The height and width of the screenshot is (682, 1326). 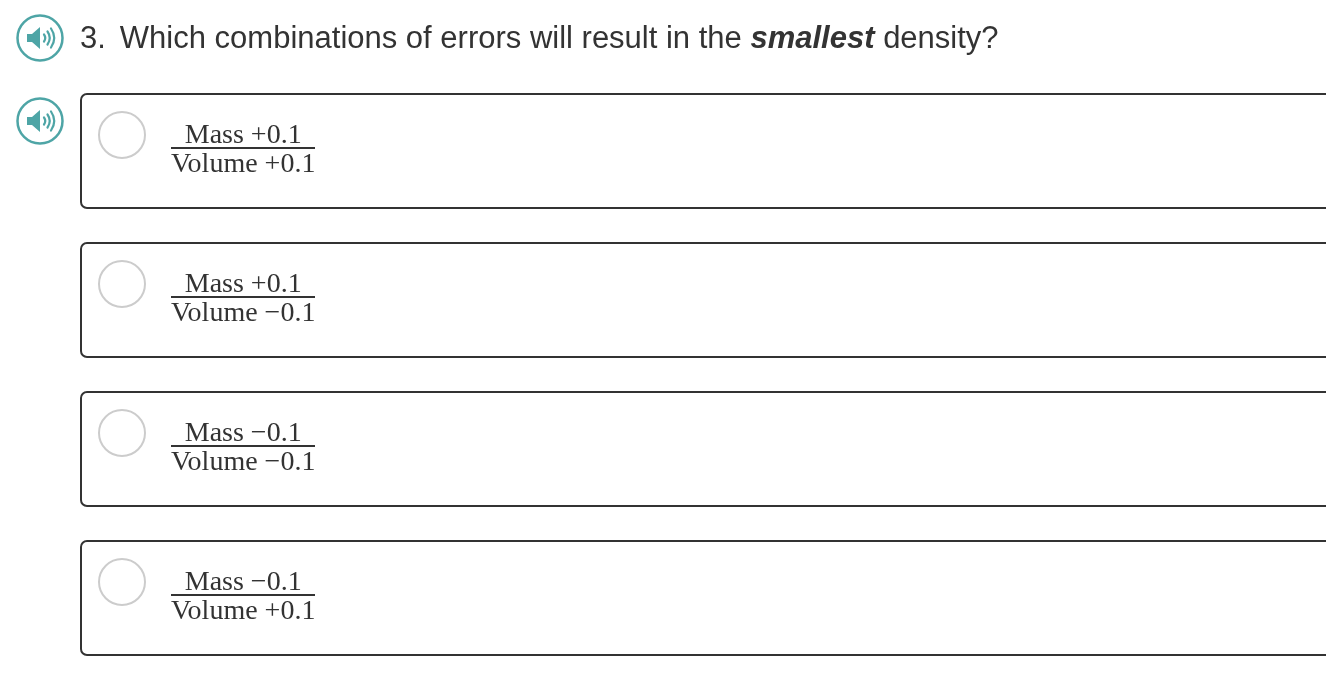 I want to click on question-text: Which combinations of errors will result in the smallest density?, so click(x=559, y=38).